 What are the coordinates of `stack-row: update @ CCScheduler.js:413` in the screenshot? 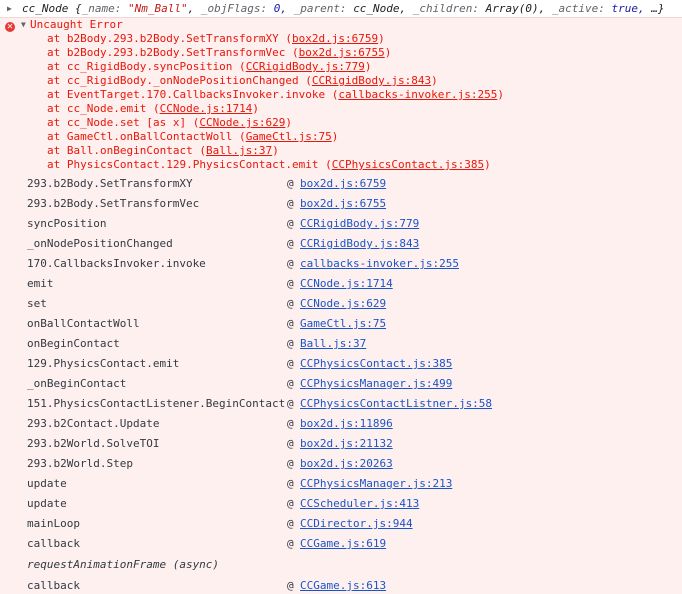 It's located at (341, 504).